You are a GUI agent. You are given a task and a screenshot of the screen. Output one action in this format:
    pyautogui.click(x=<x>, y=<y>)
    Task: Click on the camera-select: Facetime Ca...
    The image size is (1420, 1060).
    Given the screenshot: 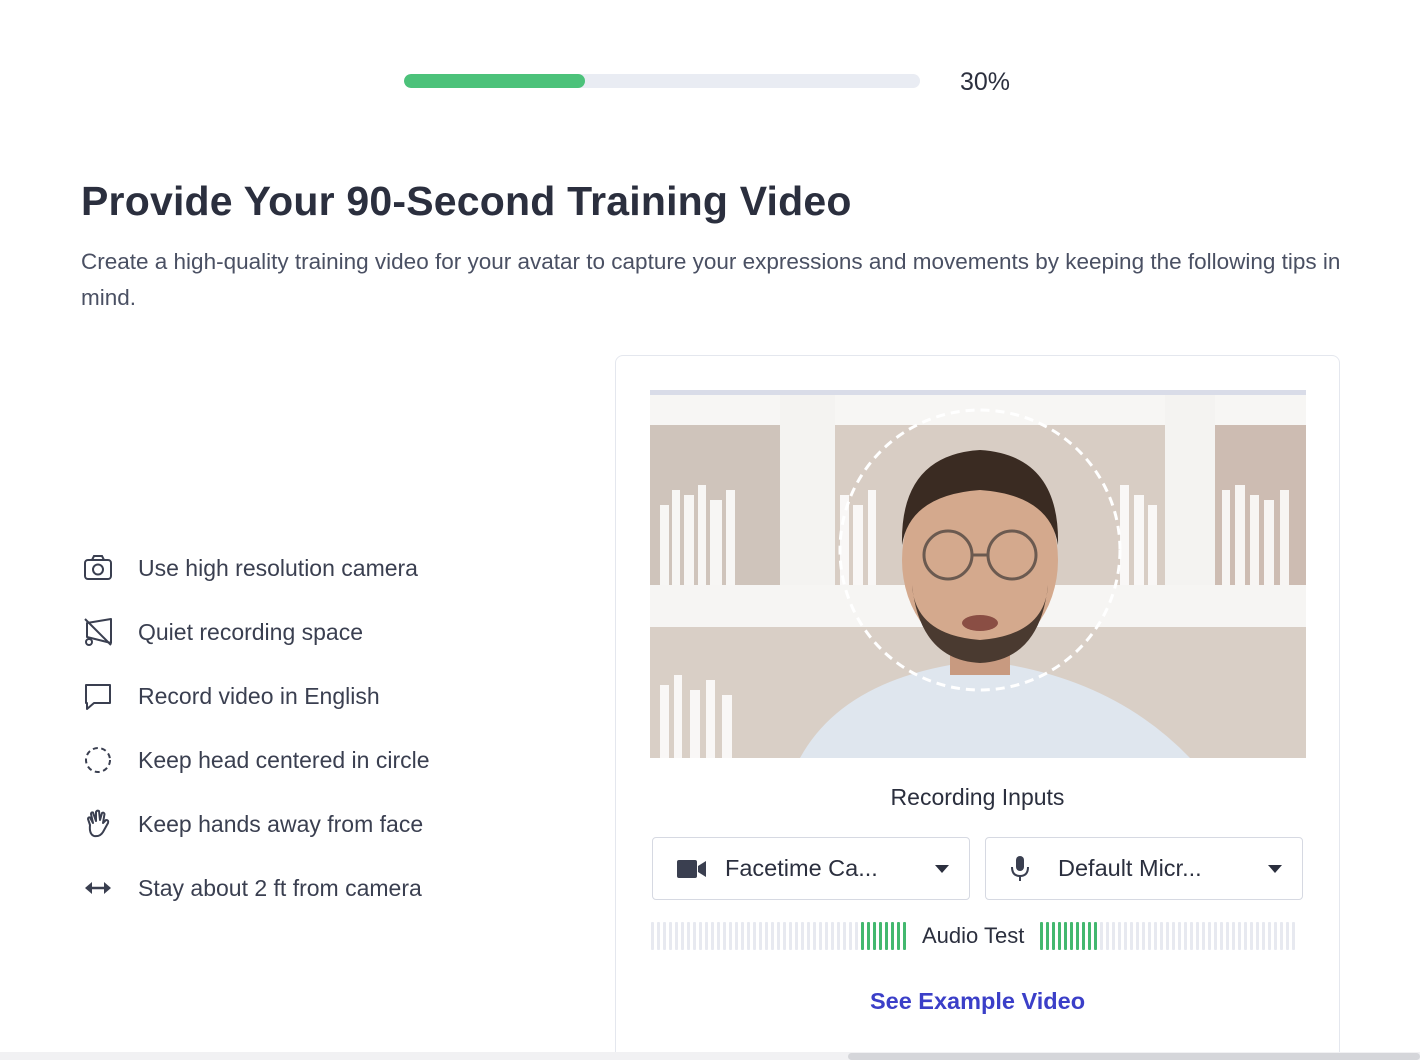 What is the action you would take?
    pyautogui.click(x=811, y=868)
    